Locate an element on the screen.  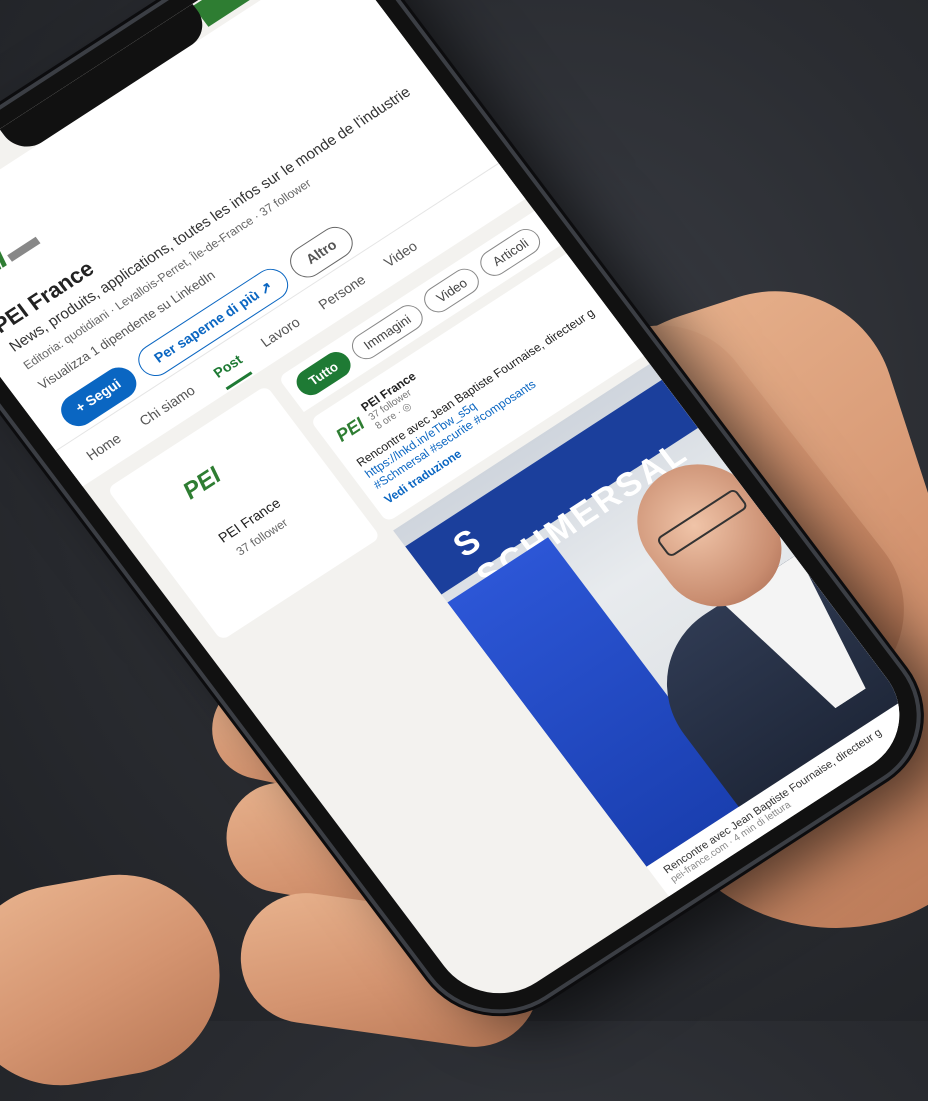
chip-all: Tutto is located at coordinates (323, 374).